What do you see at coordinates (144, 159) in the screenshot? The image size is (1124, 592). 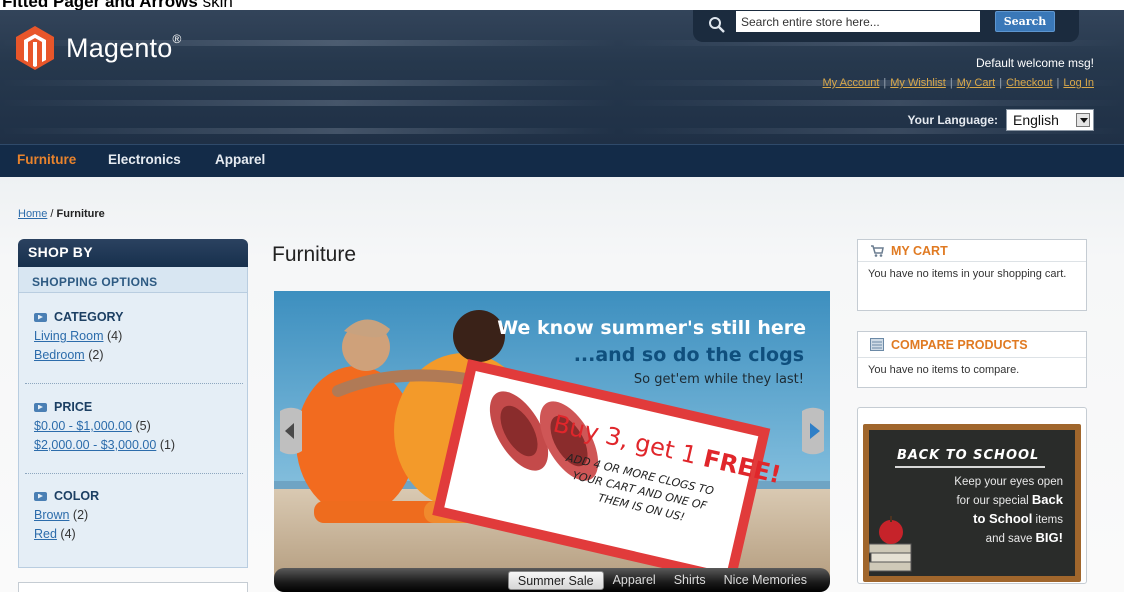 I see `nav-item-electronics: Electronics` at bounding box center [144, 159].